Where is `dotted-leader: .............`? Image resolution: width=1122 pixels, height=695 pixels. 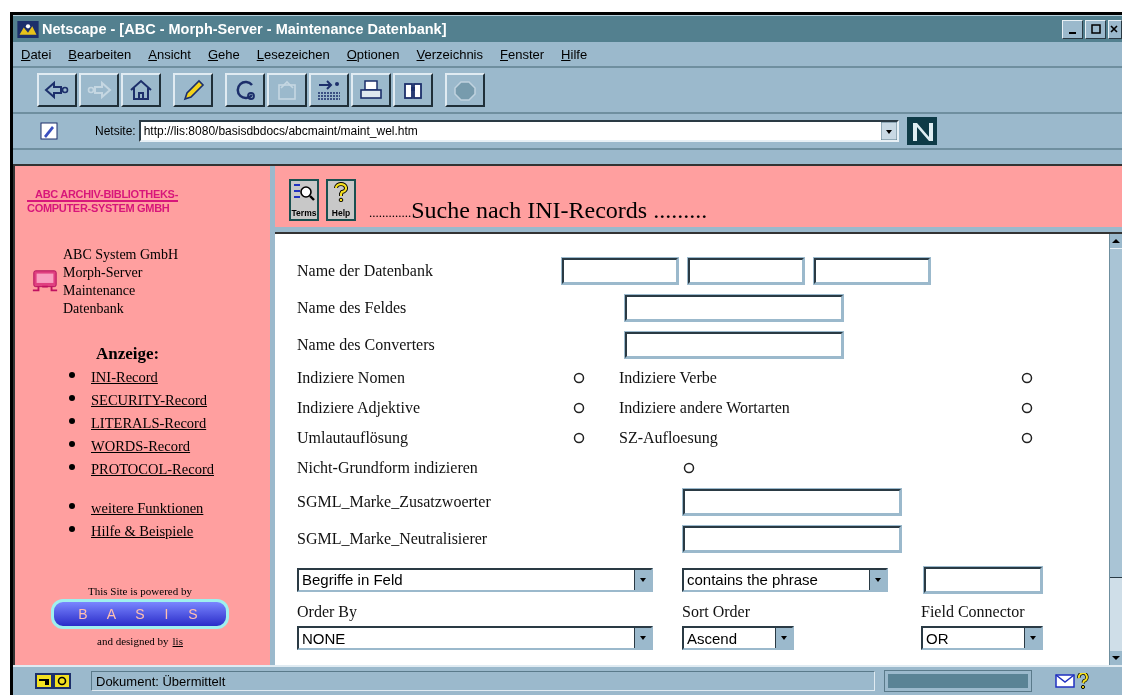
dotted-leader: ............. is located at coordinates (390, 213).